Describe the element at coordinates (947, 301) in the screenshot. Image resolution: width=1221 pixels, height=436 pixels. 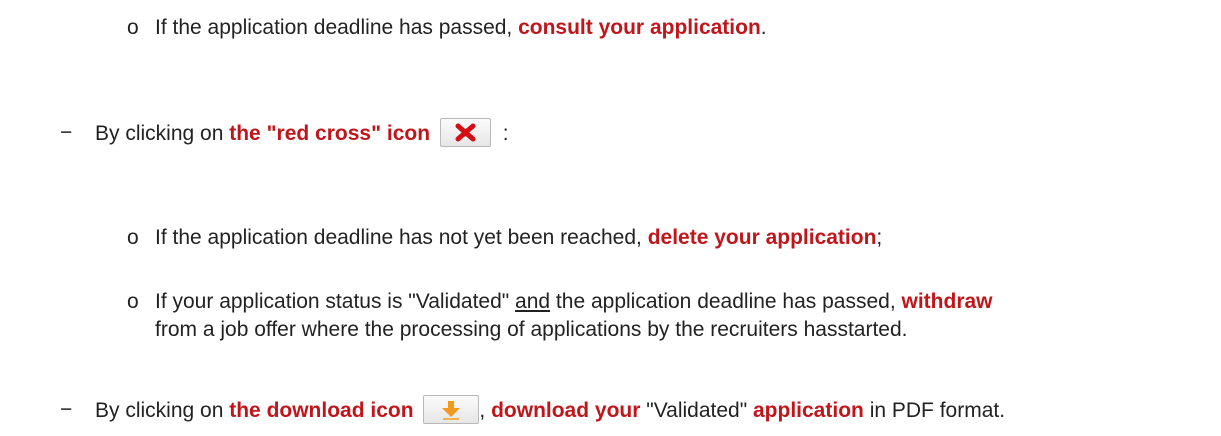
I see `highlight-withdraw: withdraw` at that location.